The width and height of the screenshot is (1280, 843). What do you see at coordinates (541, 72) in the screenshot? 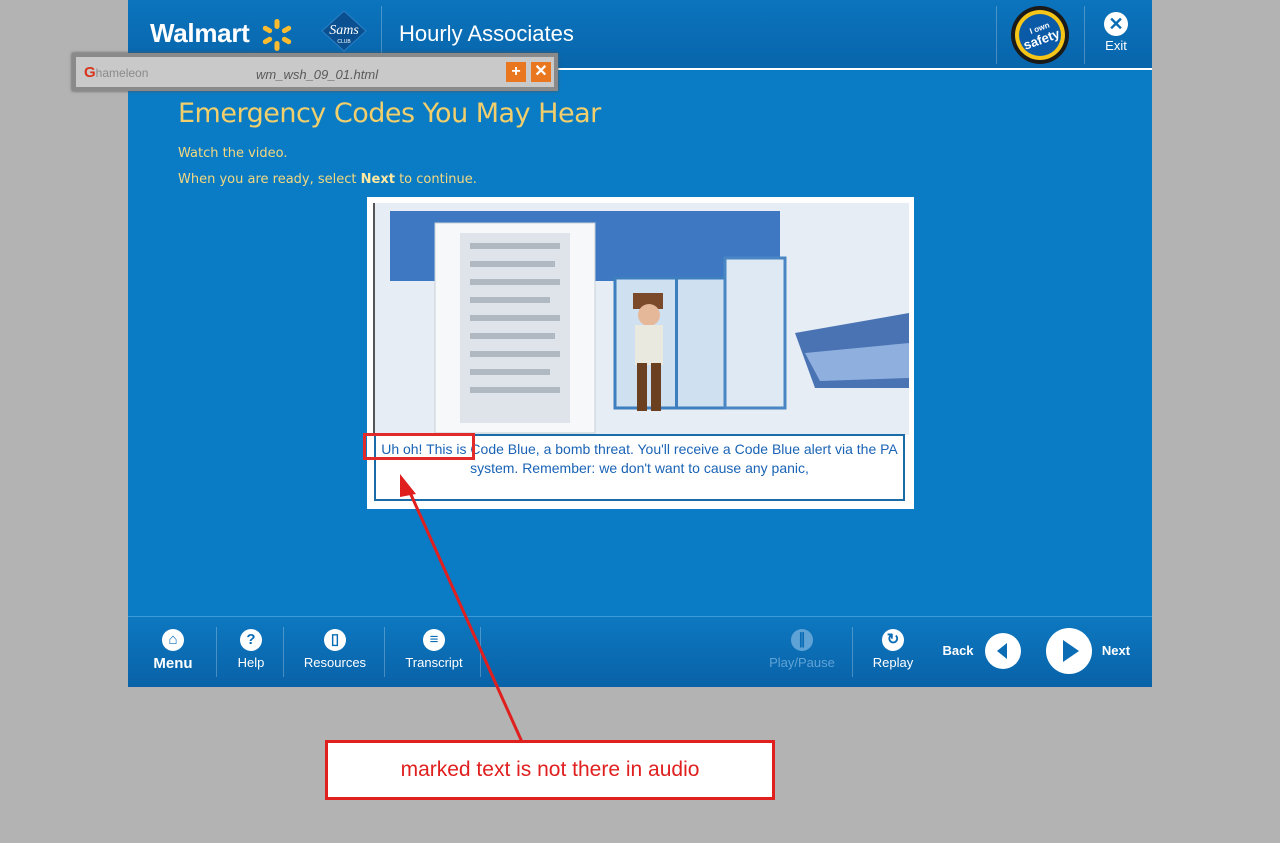
I see `close-icon: ✕` at bounding box center [541, 72].